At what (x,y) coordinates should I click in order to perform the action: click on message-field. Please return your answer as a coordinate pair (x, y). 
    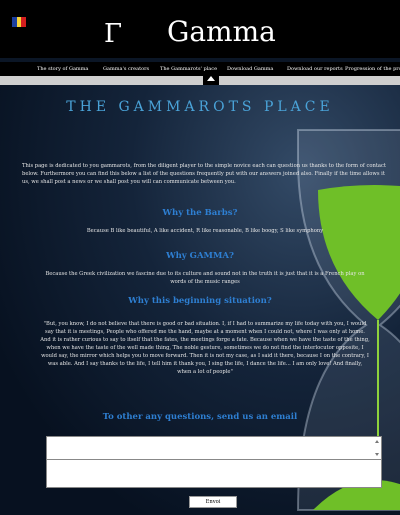
    Looking at the image, I should click on (214, 473).